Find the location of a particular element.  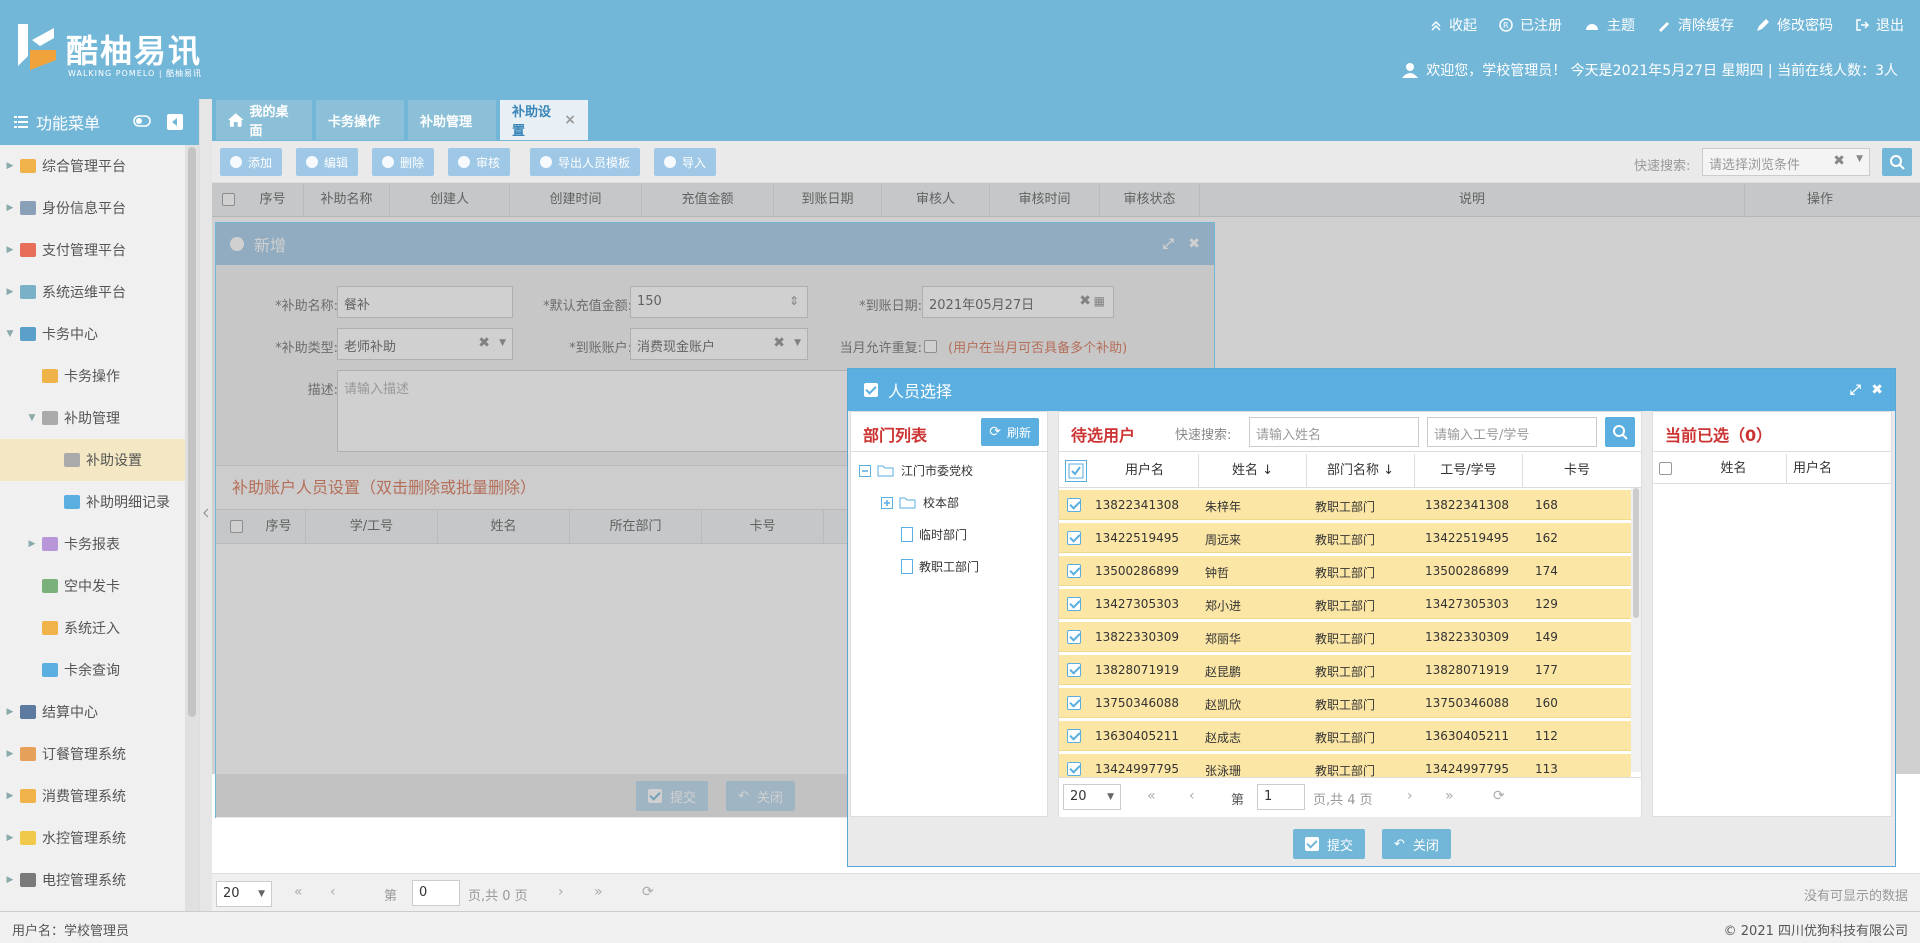

users-page-number-input: 1 is located at coordinates (1281, 797).